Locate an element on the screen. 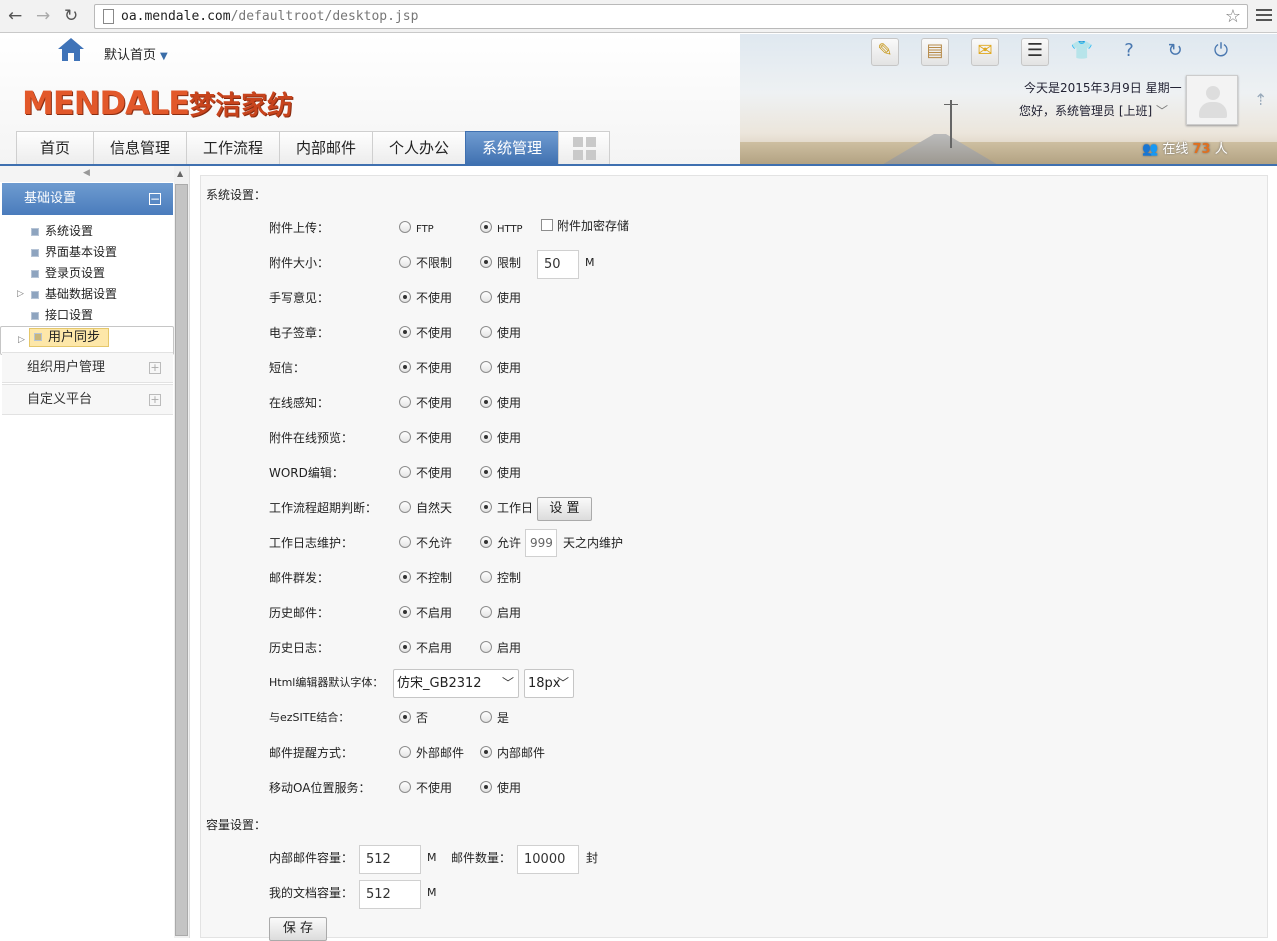  radio-preview-off: 不使用 is located at coordinates (425, 438).